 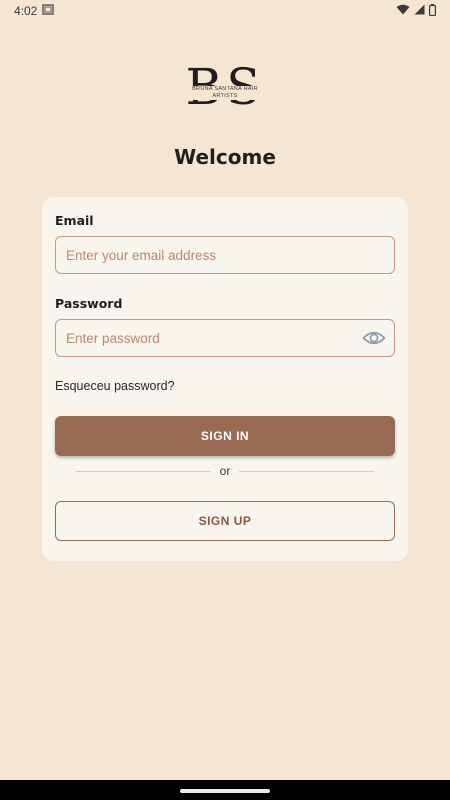 What do you see at coordinates (374, 338) in the screenshot?
I see `eye-icon` at bounding box center [374, 338].